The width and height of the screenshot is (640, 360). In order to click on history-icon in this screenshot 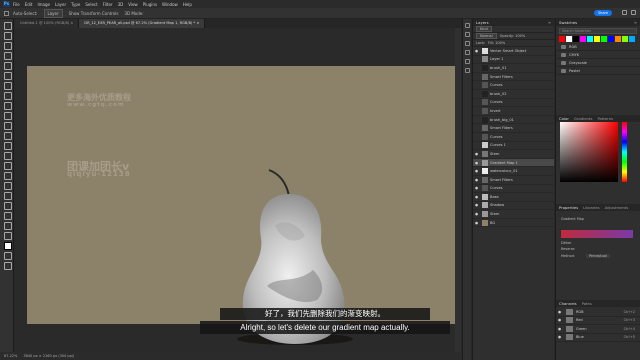, I will do `click(467, 25)`.